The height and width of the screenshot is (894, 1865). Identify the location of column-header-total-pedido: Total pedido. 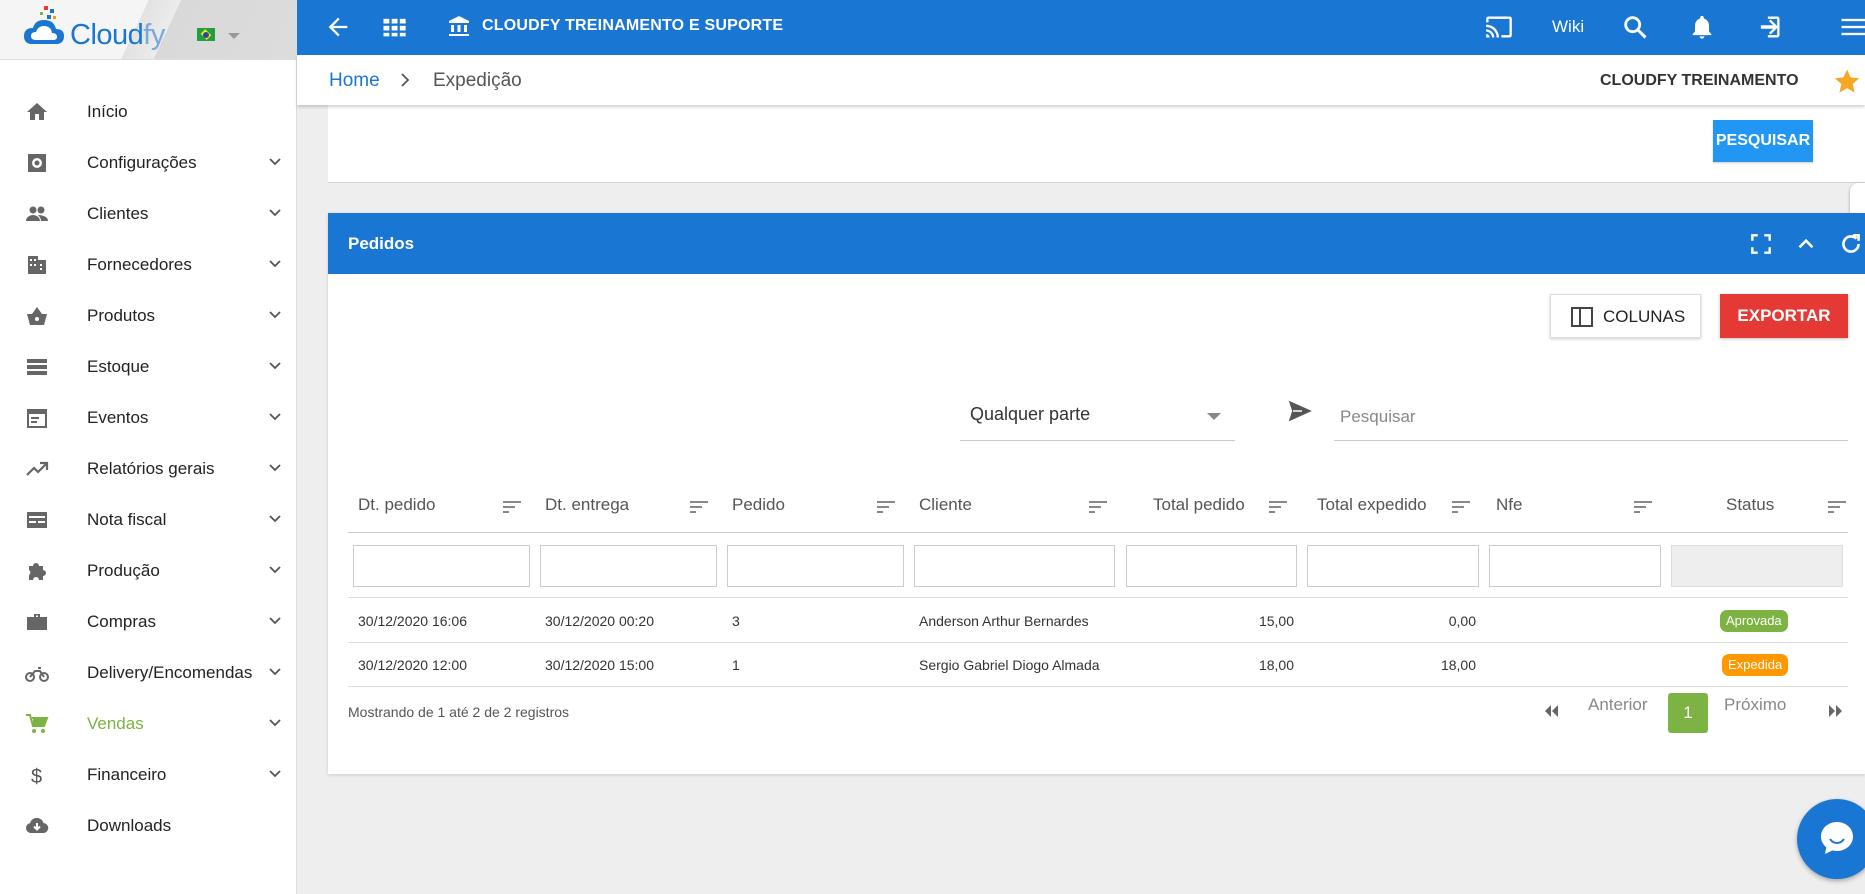
(1211, 504).